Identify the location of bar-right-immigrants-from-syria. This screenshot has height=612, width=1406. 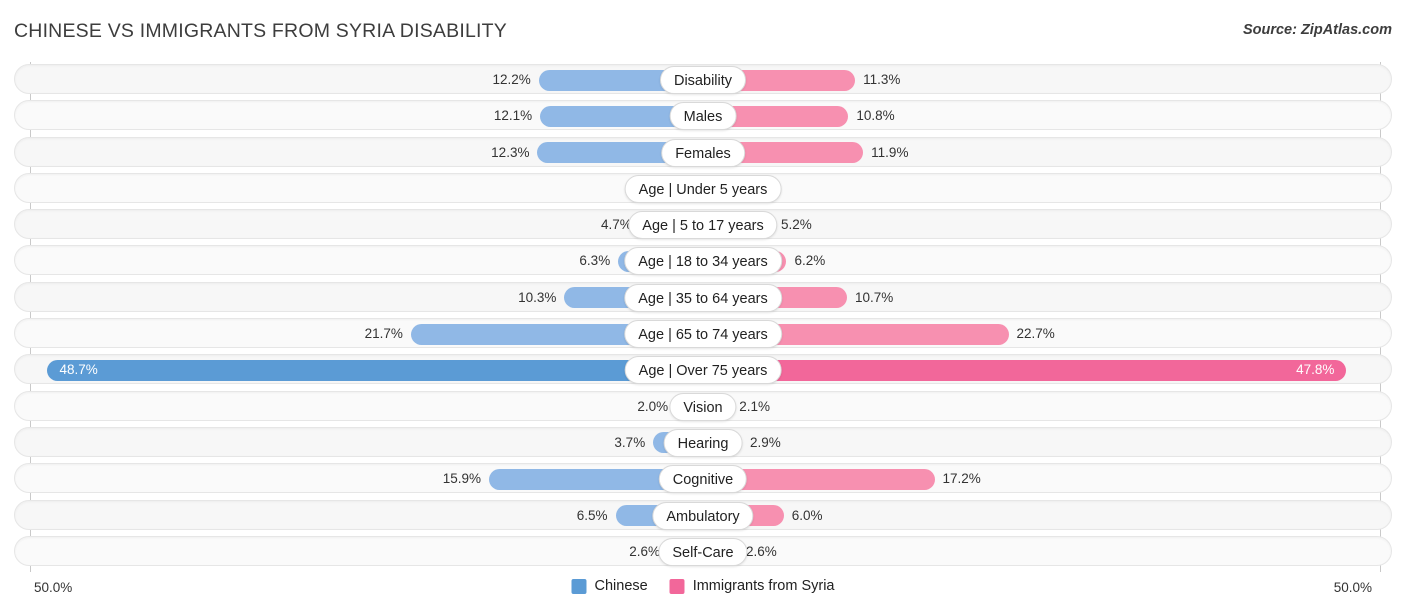
(1025, 370).